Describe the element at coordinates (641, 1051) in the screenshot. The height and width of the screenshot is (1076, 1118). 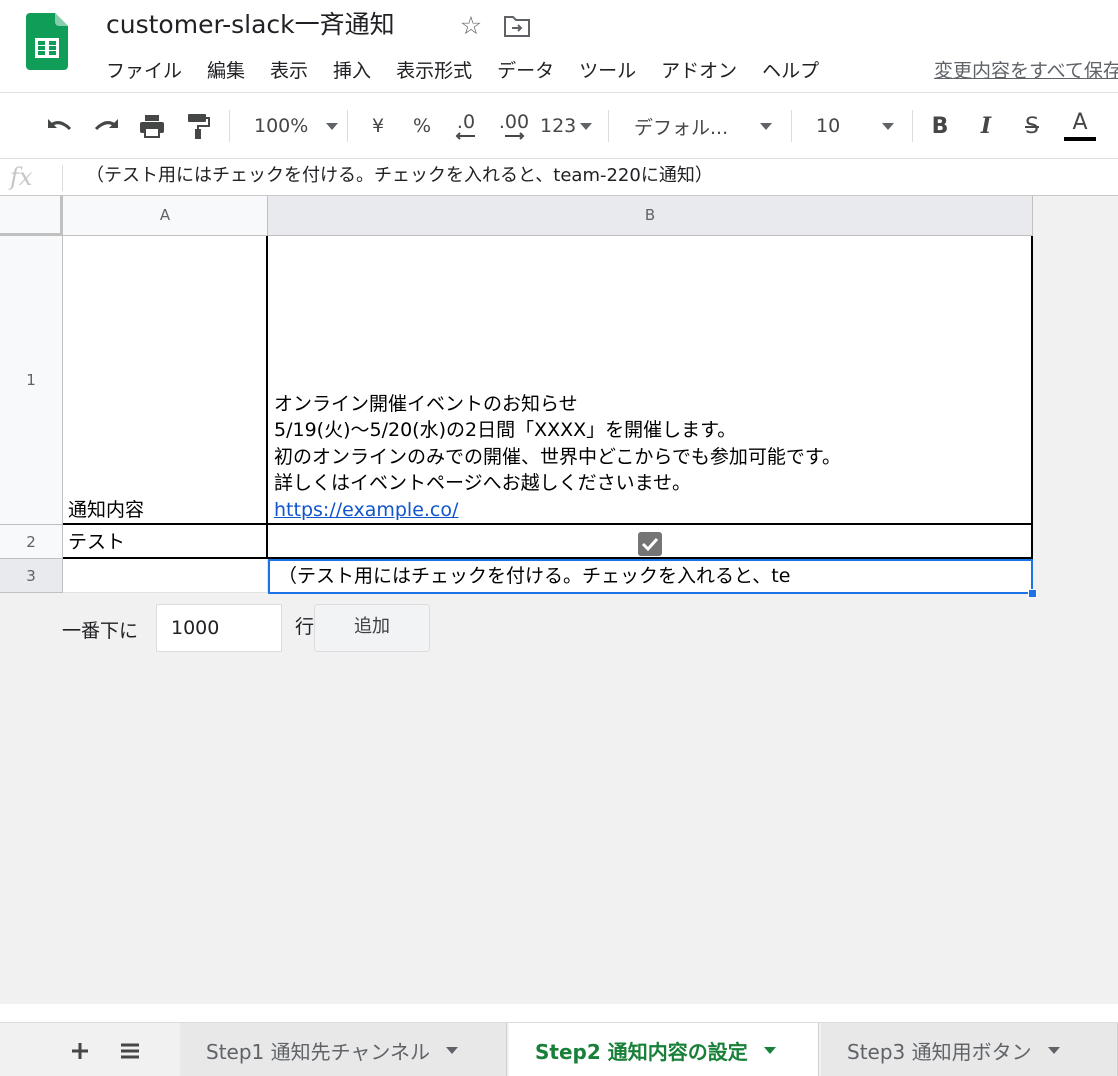
I see `sheet-tab-label: Step2 通知内容の設定` at that location.